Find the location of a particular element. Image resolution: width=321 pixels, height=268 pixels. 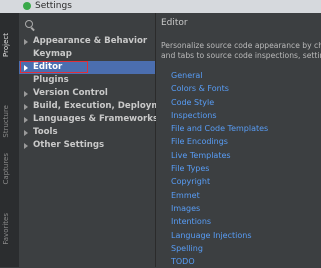

tool-window-strip: Project Structure Captures Favorites is located at coordinates (10, 140).